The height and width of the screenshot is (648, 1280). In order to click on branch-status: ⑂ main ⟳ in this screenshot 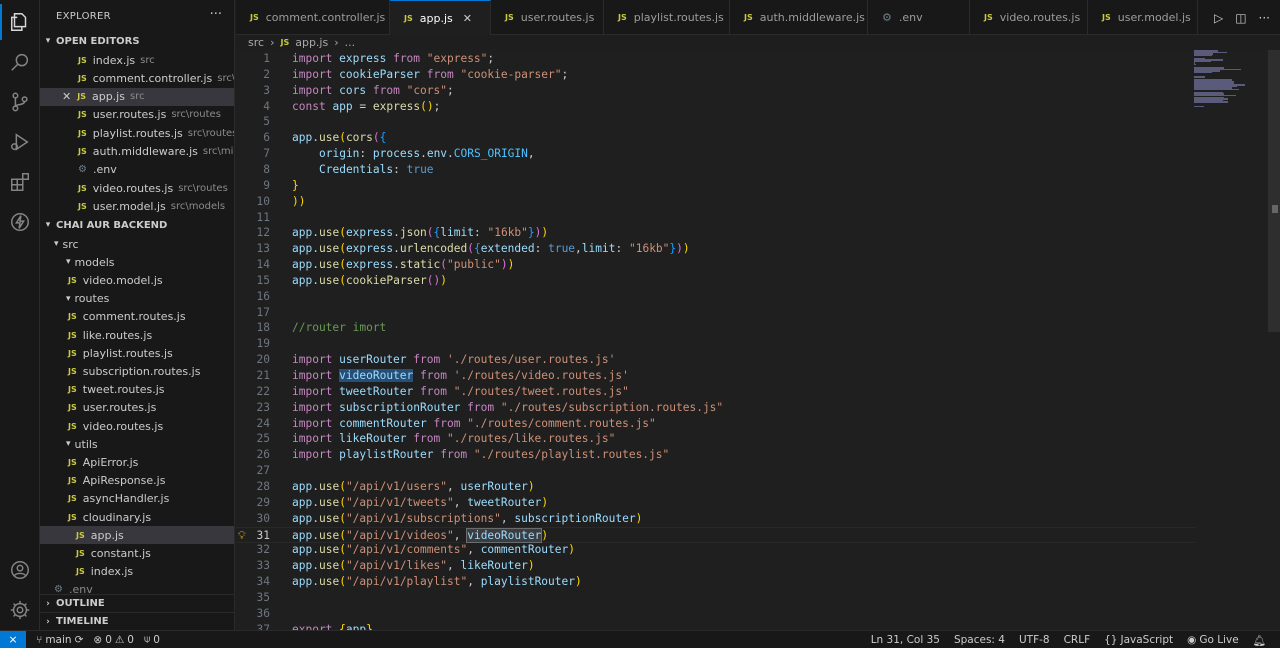, I will do `click(59, 640)`.